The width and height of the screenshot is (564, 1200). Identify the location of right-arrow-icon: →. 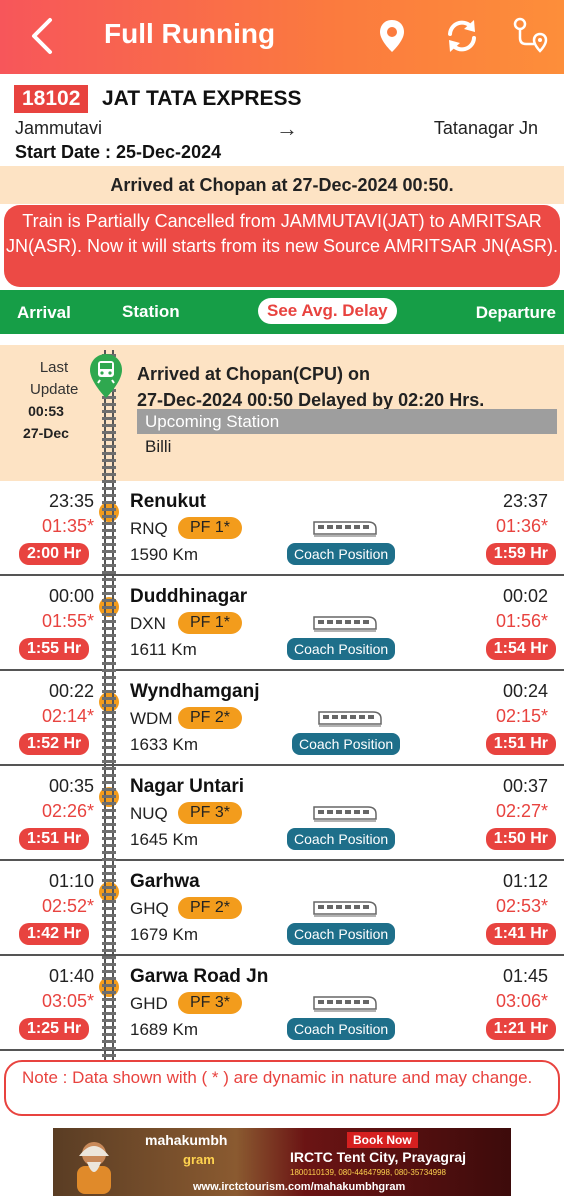
(287, 128).